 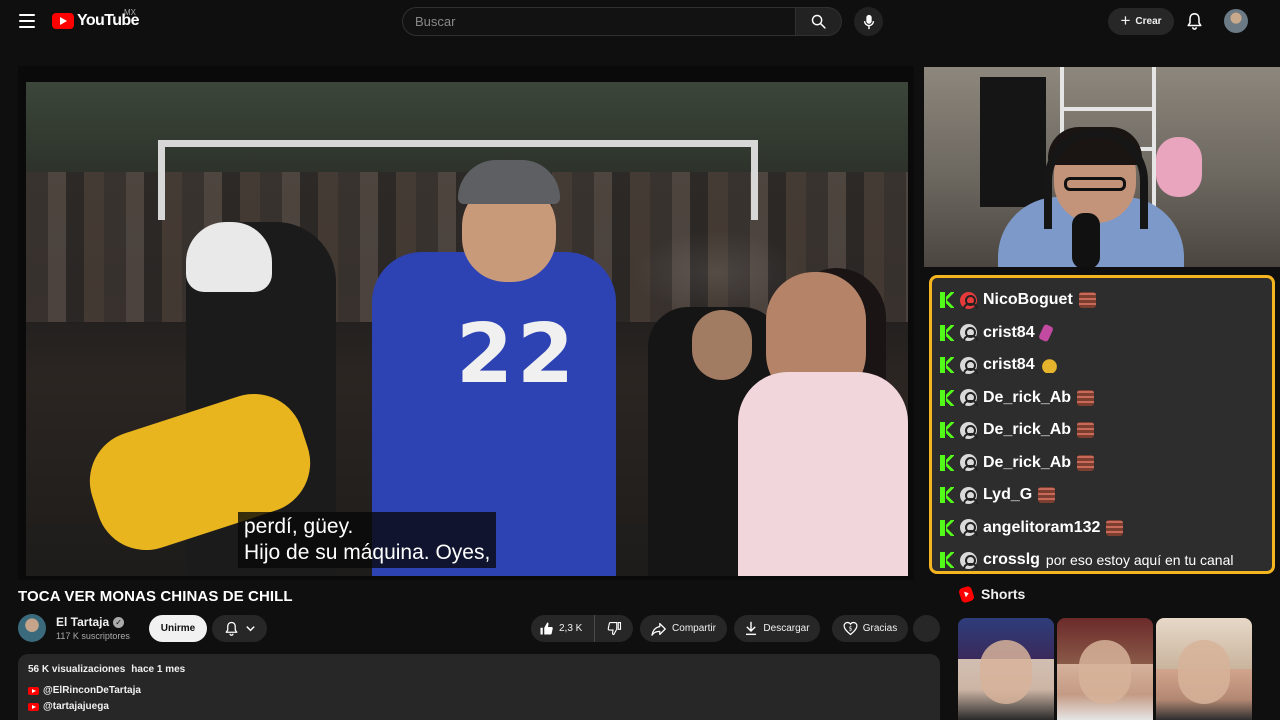 I want to click on voice-search-button, so click(x=868, y=21).